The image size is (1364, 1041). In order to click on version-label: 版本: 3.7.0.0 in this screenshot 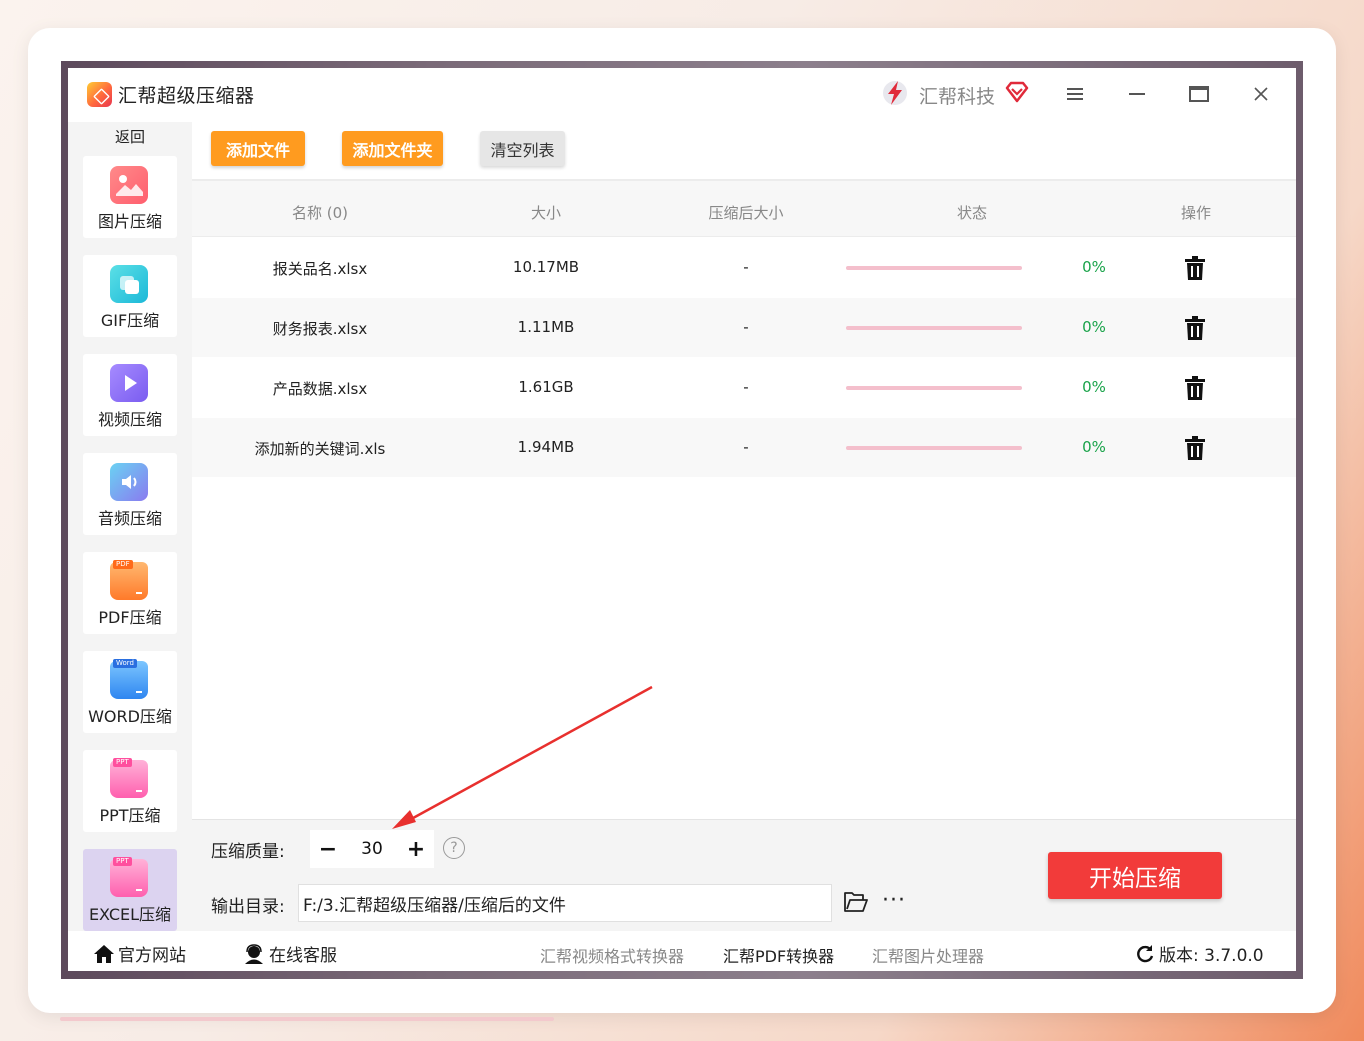, I will do `click(1211, 956)`.